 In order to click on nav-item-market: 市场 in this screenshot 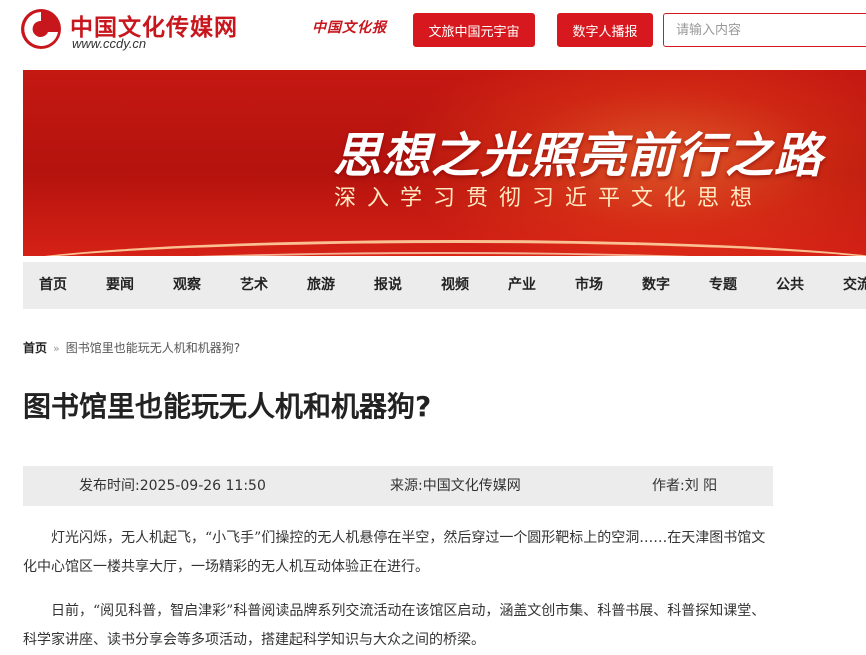, I will do `click(589, 285)`.